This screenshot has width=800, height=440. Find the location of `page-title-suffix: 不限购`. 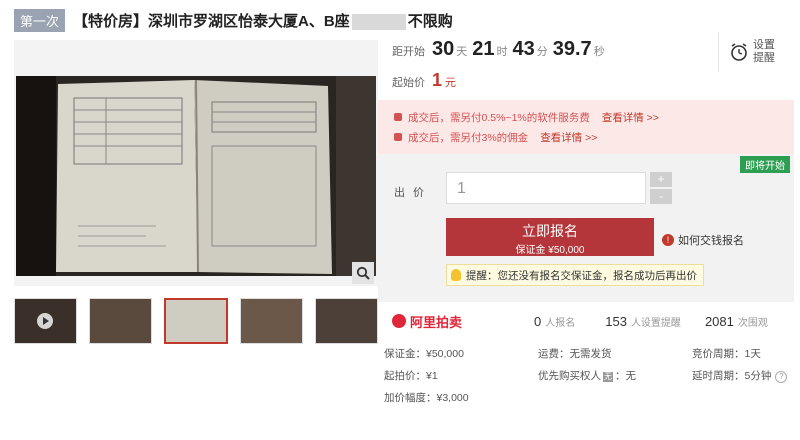

page-title-suffix: 不限购 is located at coordinates (430, 21).